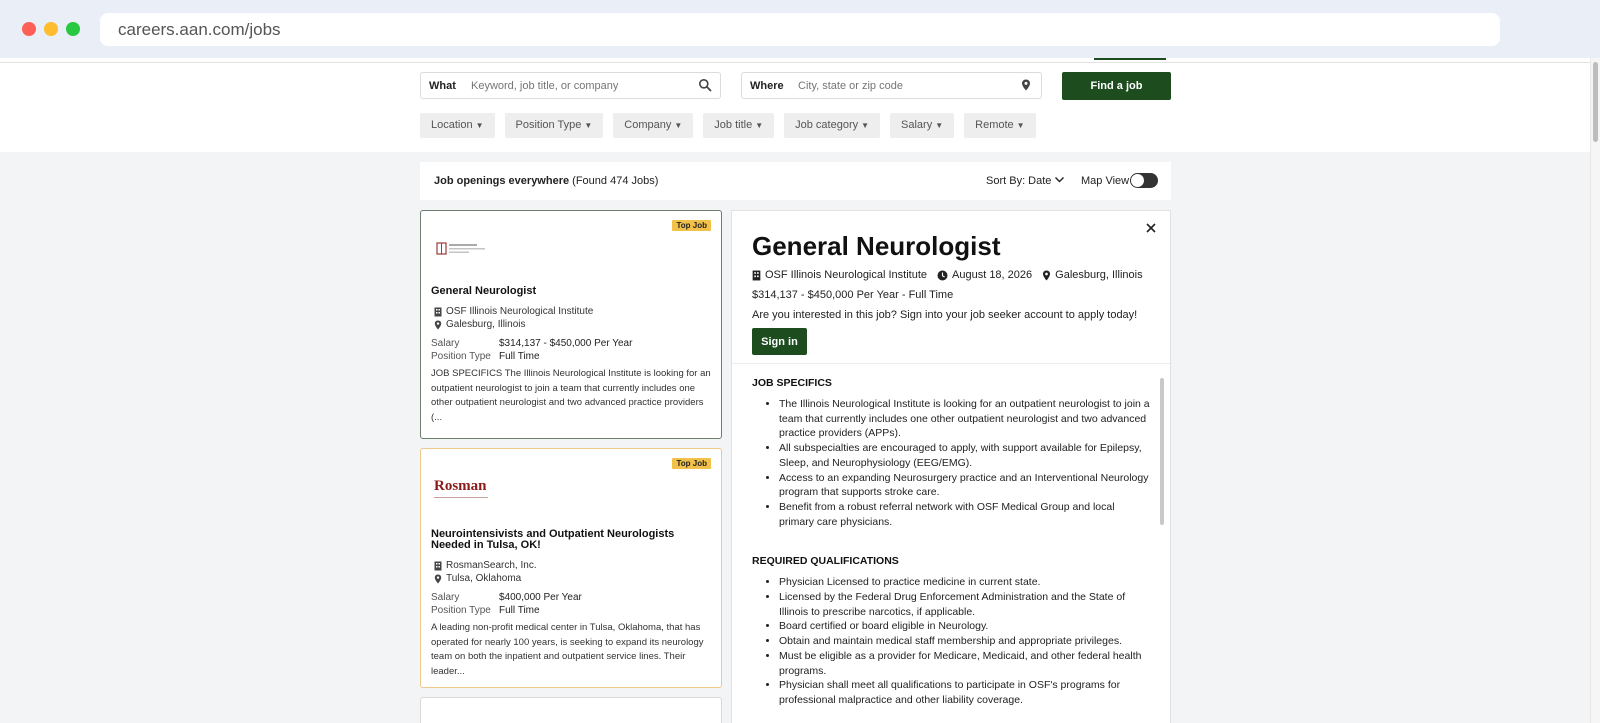 The height and width of the screenshot is (723, 1600). What do you see at coordinates (502, 181) in the screenshot?
I see `results-title: Job openings everywhere` at bounding box center [502, 181].